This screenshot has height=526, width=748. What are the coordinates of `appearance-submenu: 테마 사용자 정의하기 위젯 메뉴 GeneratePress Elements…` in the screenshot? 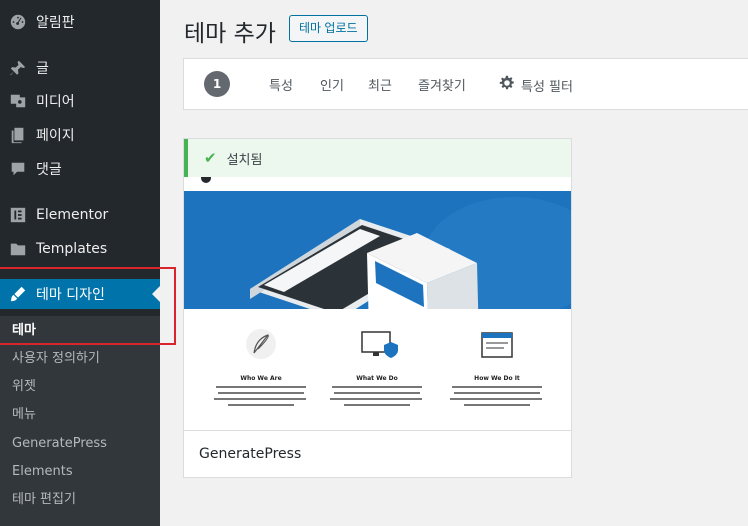 It's located at (80, 421).